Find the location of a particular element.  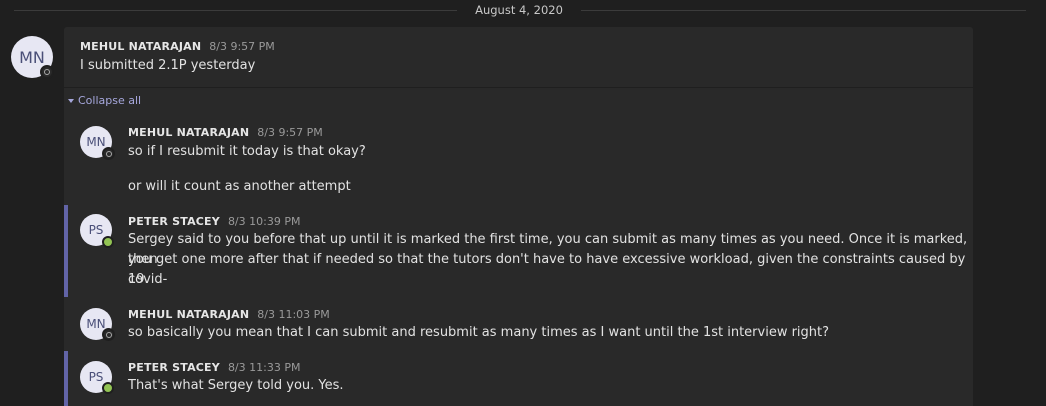

message-text: That's what Sergey told you. Yes. is located at coordinates (236, 385).